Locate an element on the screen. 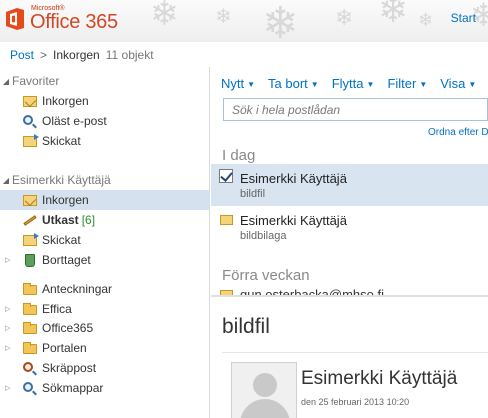  move-button: Flytta ▼ is located at coordinates (353, 83).